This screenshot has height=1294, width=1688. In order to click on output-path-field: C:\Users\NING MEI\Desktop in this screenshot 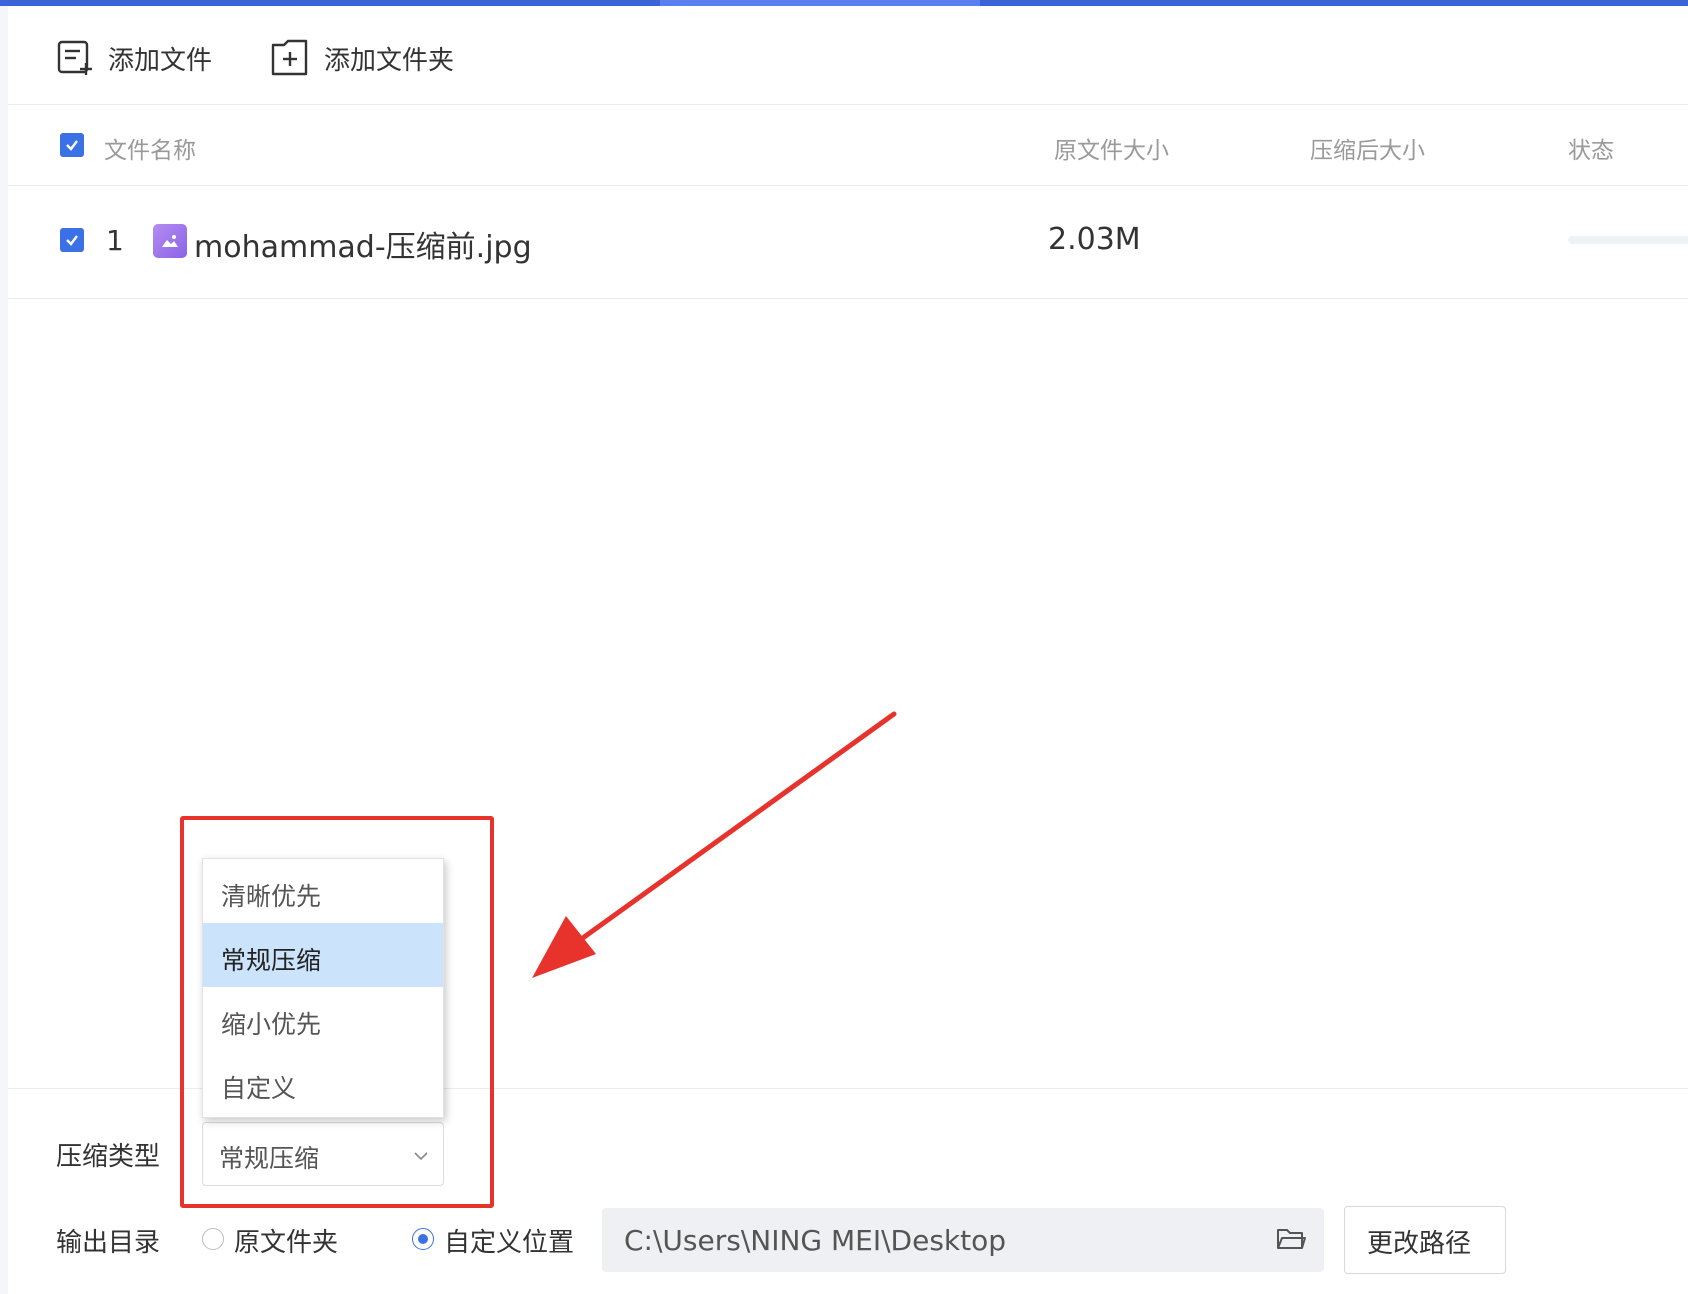, I will do `click(963, 1240)`.